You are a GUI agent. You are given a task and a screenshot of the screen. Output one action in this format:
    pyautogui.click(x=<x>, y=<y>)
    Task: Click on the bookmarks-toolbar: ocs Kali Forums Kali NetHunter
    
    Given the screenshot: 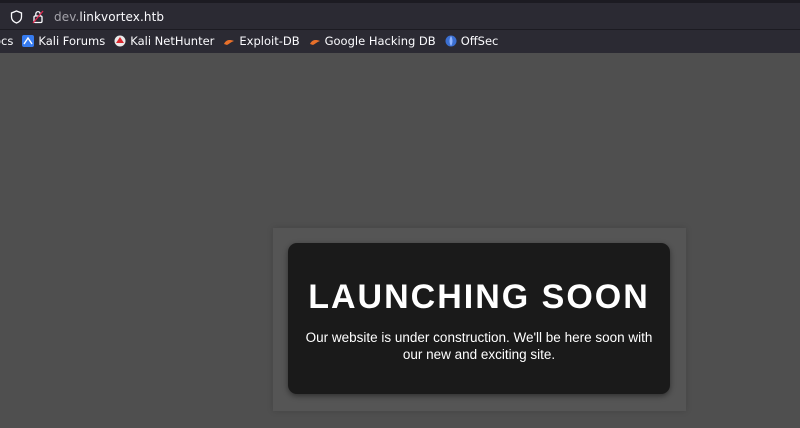 What is the action you would take?
    pyautogui.click(x=253, y=41)
    